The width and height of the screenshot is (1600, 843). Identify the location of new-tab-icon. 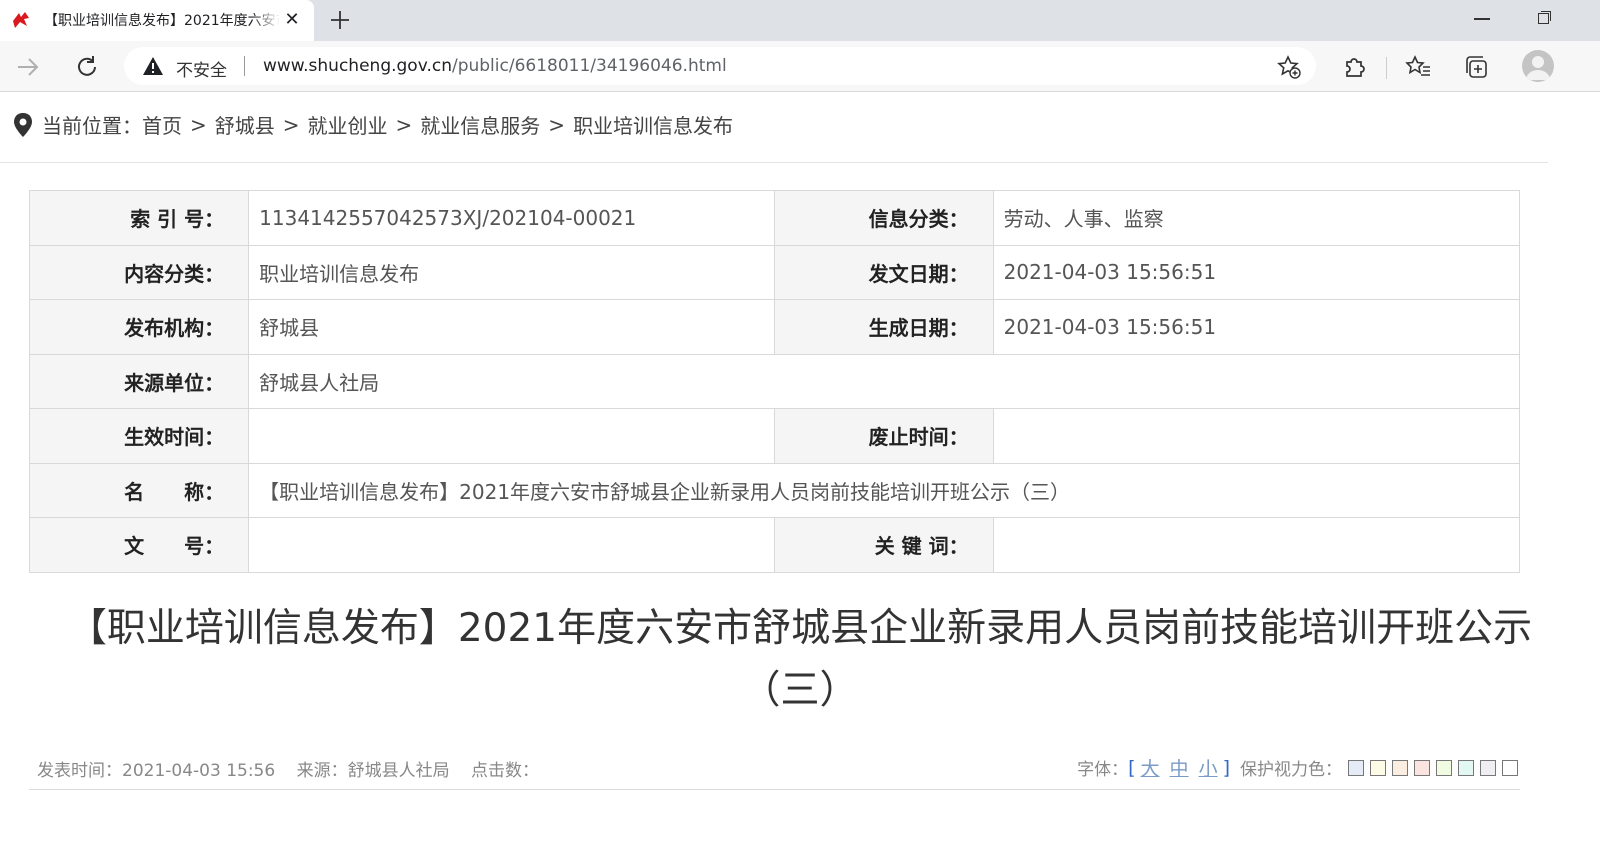
(340, 20).